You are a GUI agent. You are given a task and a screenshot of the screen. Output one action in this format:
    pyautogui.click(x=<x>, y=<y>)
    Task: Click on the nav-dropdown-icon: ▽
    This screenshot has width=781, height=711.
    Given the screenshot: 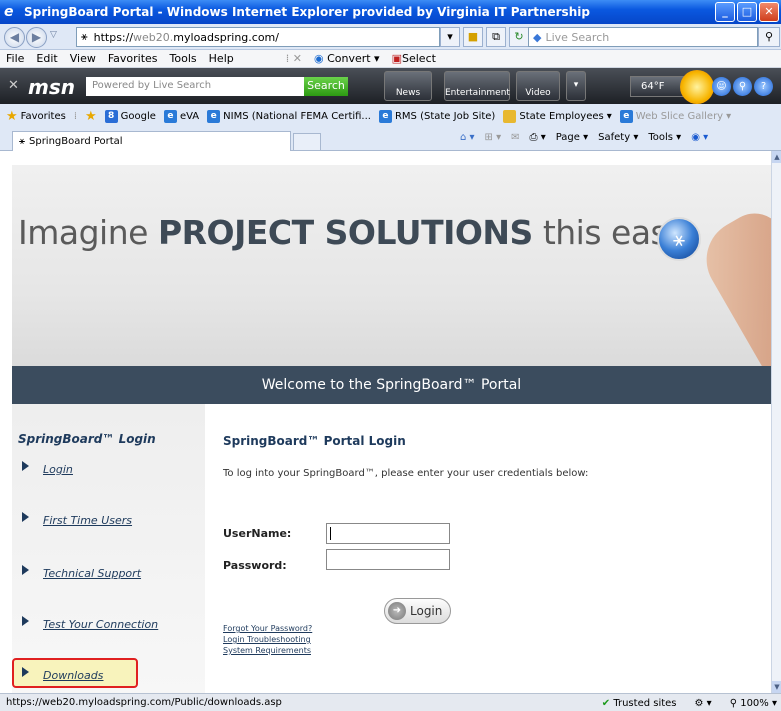 What is the action you would take?
    pyautogui.click(x=53, y=35)
    